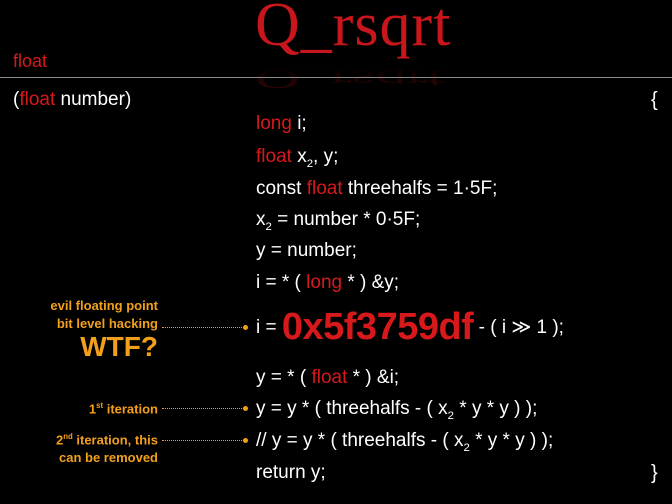 This screenshot has width=672, height=504. What do you see at coordinates (203, 440) in the screenshot?
I see `leader-line-second` at bounding box center [203, 440].